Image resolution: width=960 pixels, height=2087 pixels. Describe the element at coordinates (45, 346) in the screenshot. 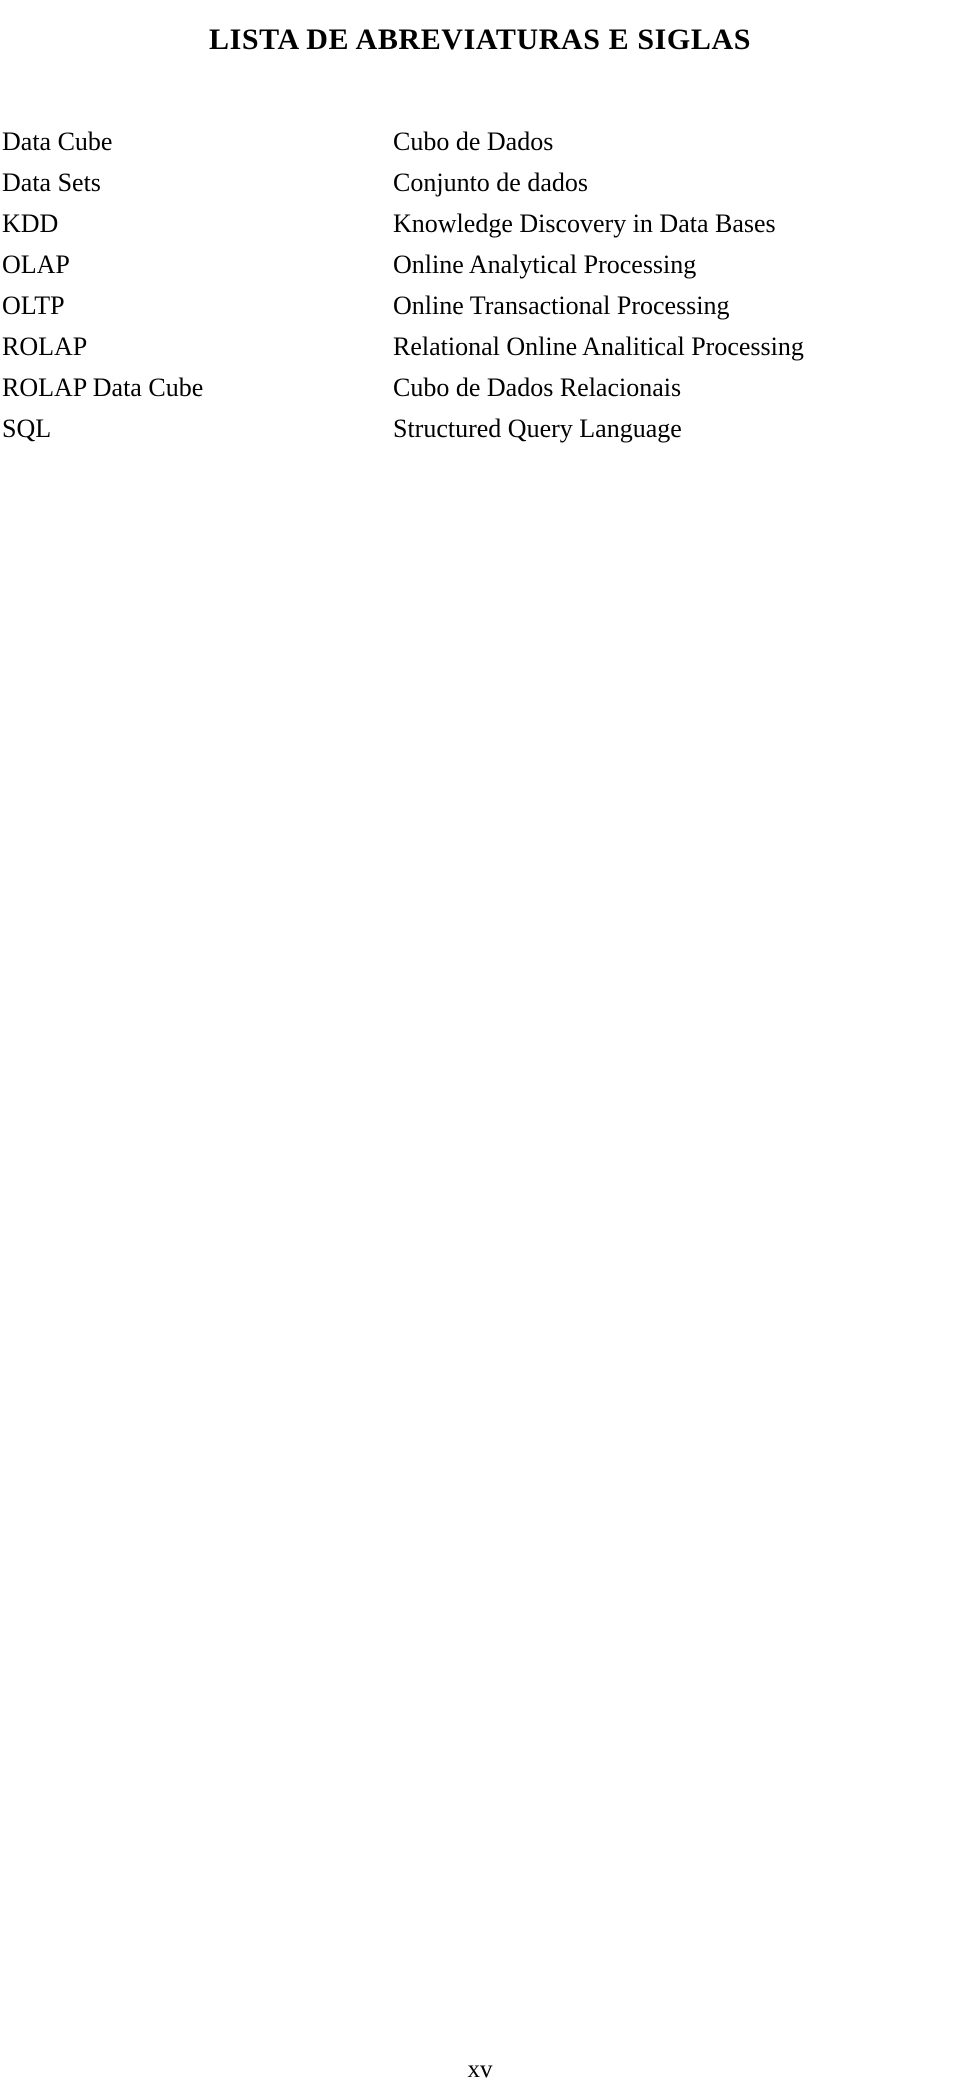

I see `abbreviation-term: ROLAP` at that location.